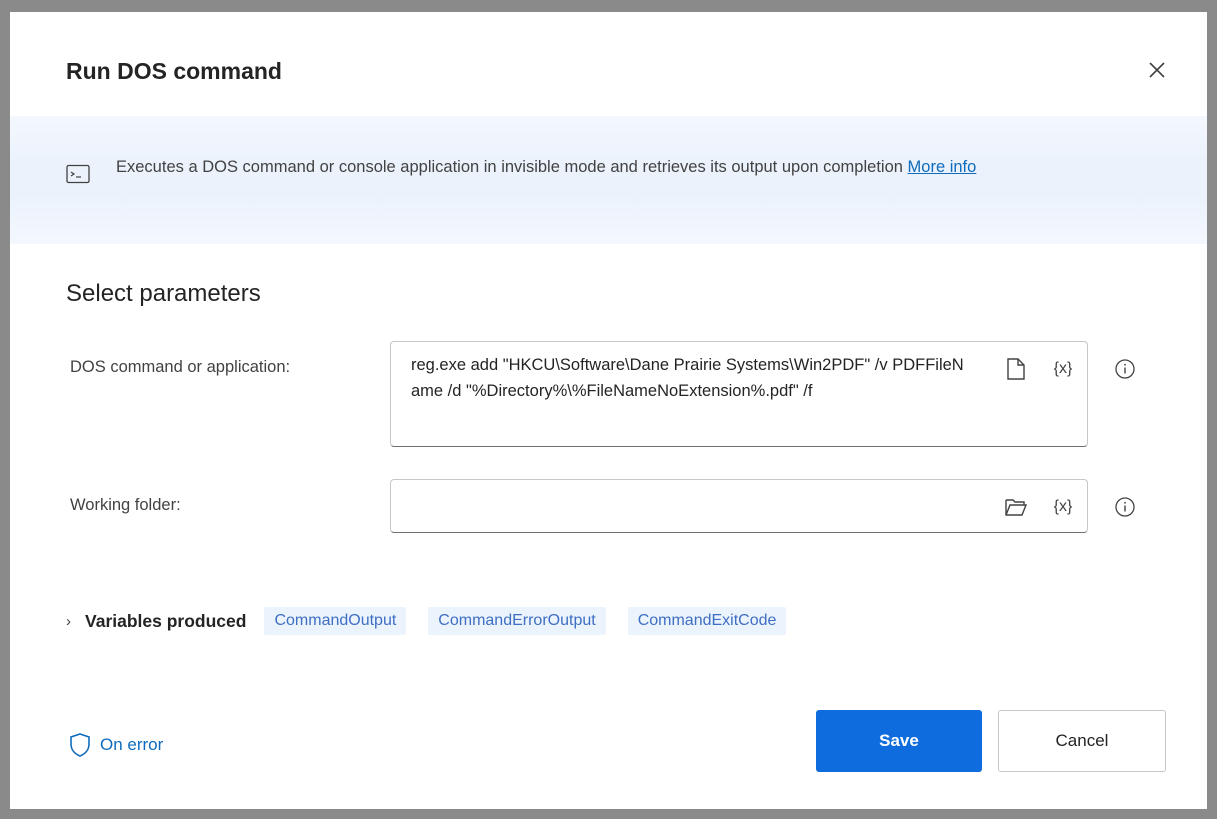 This screenshot has height=819, width=1217. What do you see at coordinates (80, 745) in the screenshot?
I see `shield-icon` at bounding box center [80, 745].